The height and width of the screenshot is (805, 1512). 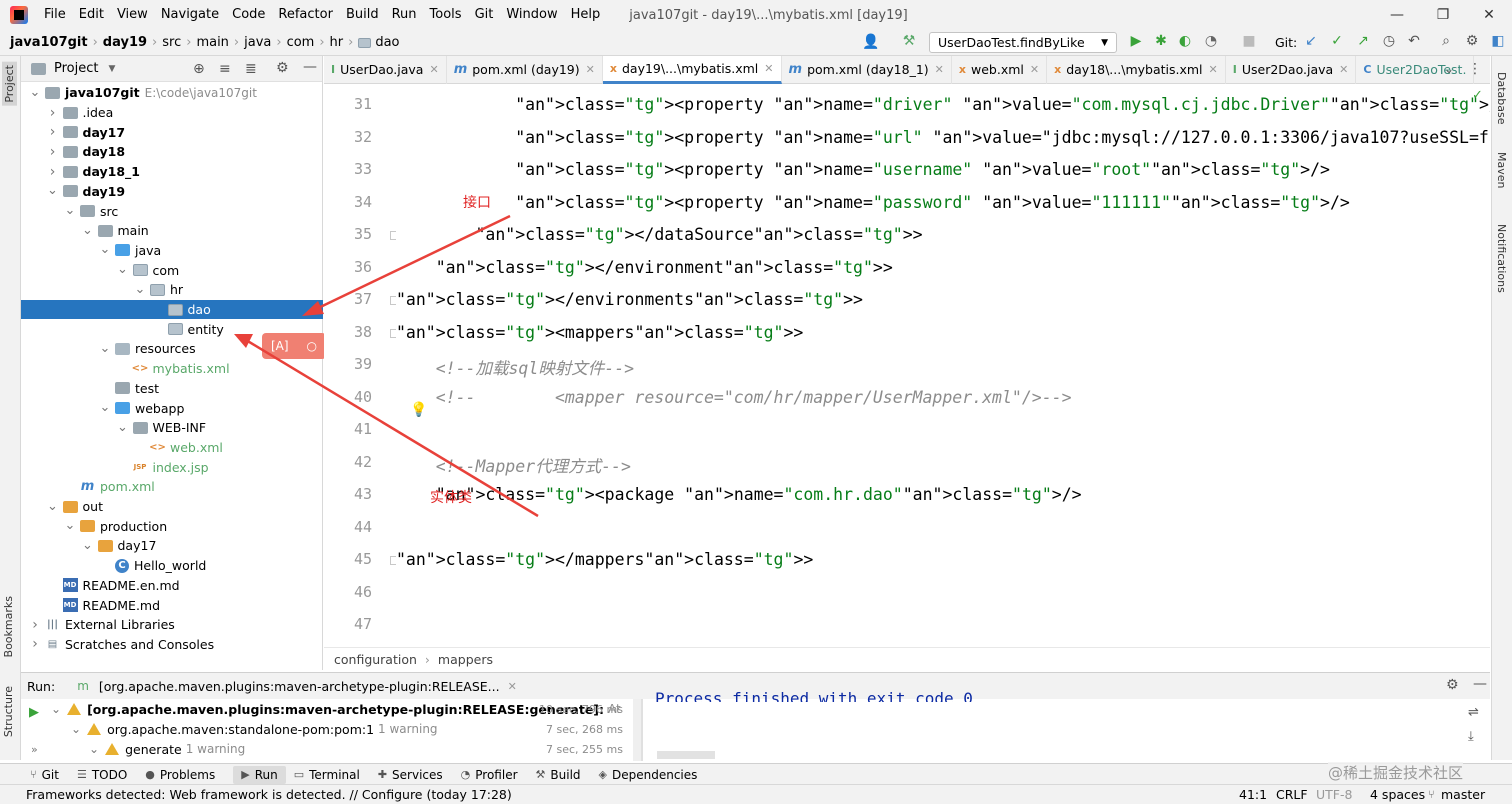 What do you see at coordinates (92, 15) in the screenshot?
I see `menu-edit: Edit` at bounding box center [92, 15].